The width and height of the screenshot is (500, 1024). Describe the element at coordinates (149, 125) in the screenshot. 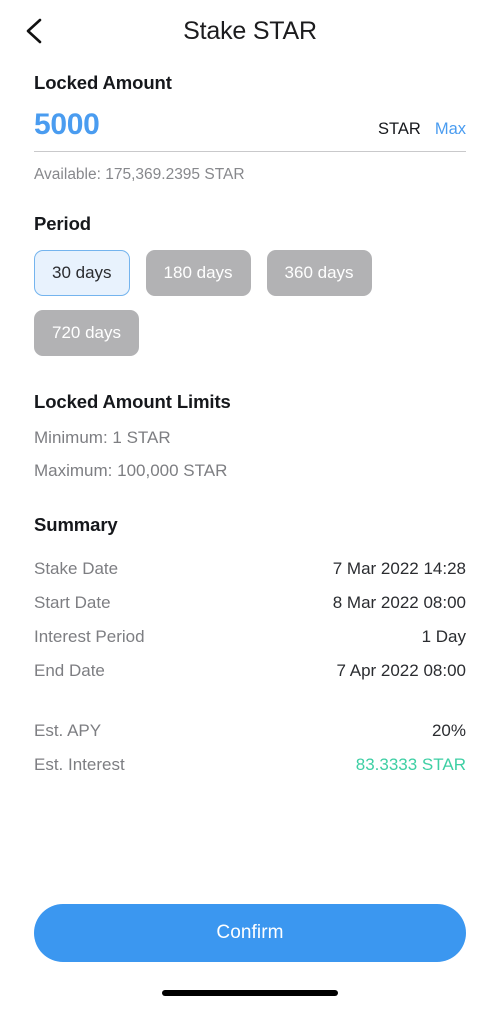

I see `locked-amount-input` at that location.